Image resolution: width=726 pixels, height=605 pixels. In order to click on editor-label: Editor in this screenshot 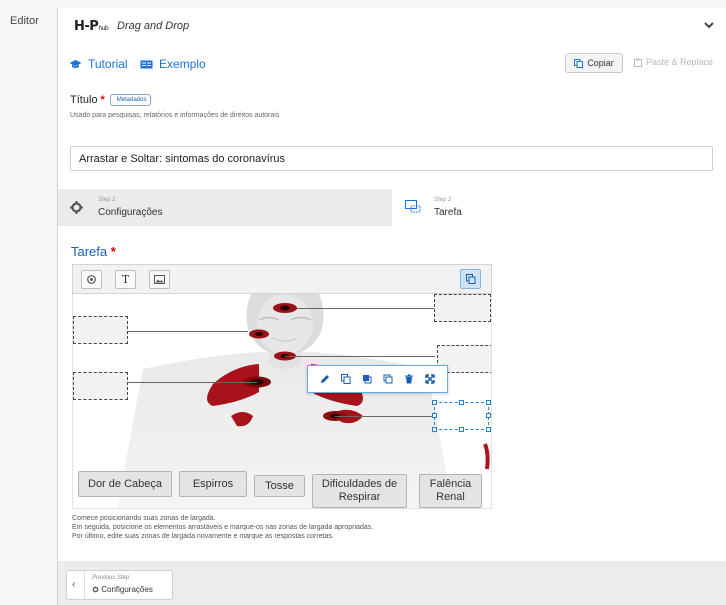, I will do `click(24, 21)`.